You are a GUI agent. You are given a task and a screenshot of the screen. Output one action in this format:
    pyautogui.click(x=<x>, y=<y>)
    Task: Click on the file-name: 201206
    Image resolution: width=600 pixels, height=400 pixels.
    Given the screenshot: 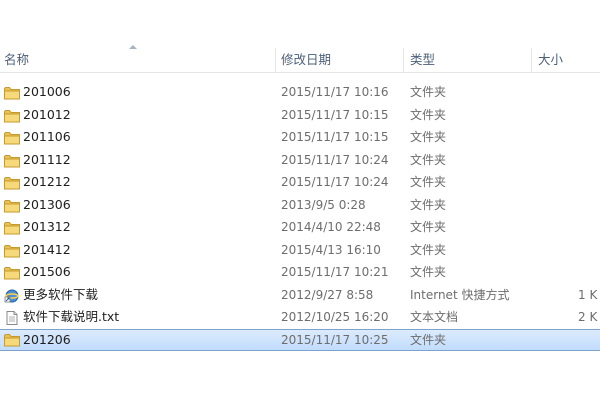 What is the action you would take?
    pyautogui.click(x=47, y=339)
    